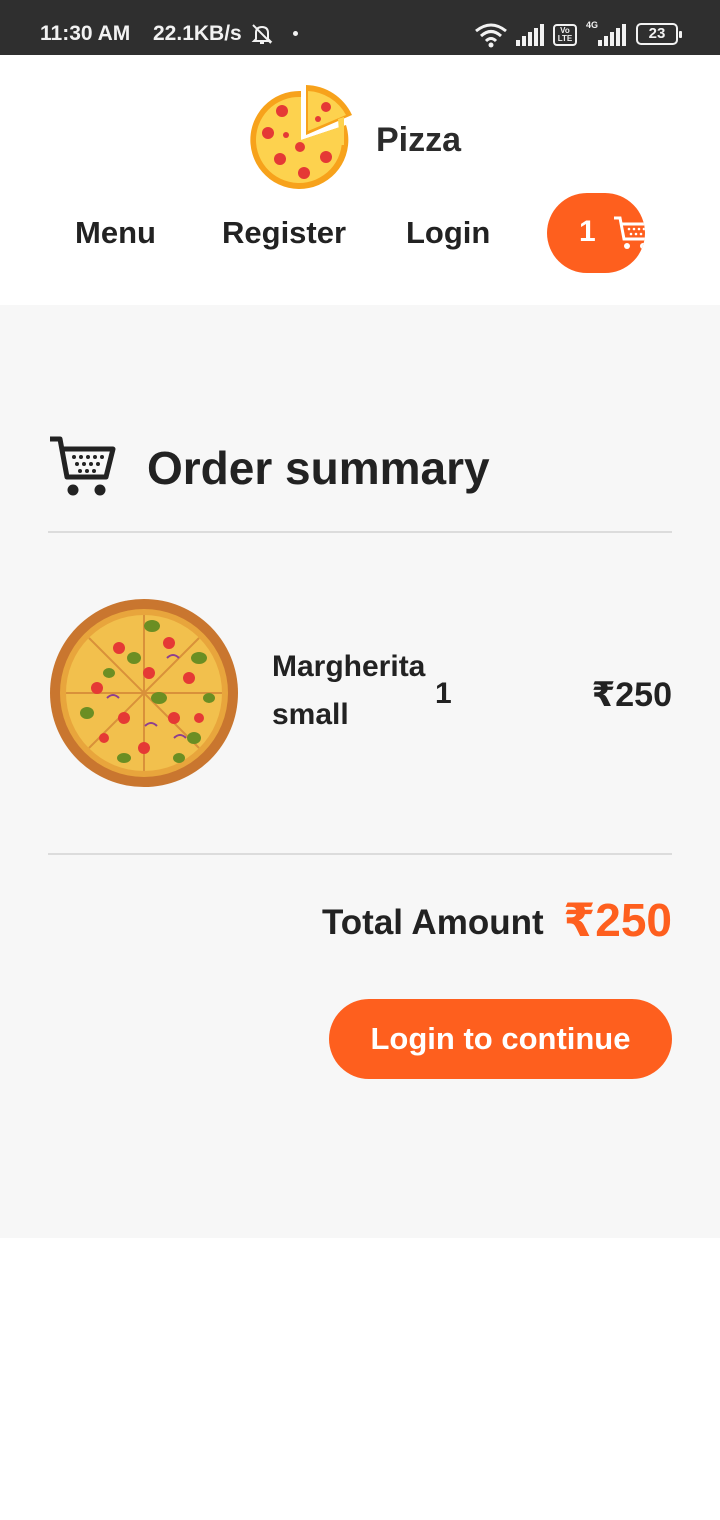 The image size is (720, 1520). I want to click on total-amount-label: Total Amount, so click(433, 922).